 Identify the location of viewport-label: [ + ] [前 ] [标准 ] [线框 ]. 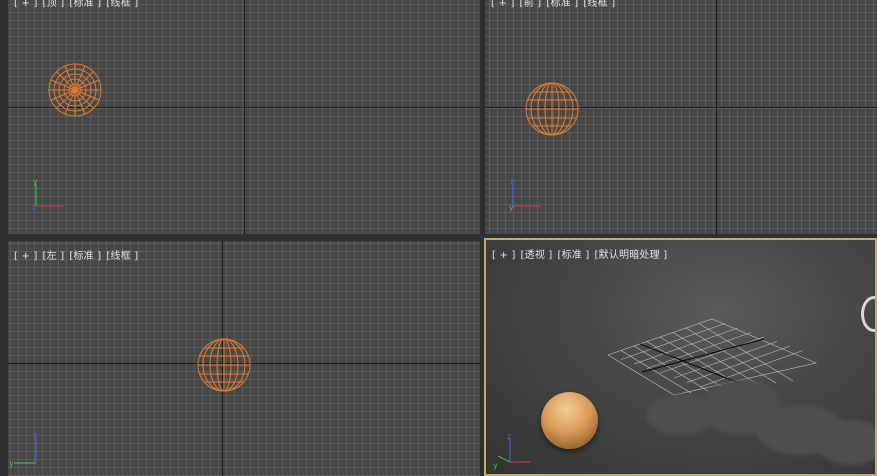
(555, 4).